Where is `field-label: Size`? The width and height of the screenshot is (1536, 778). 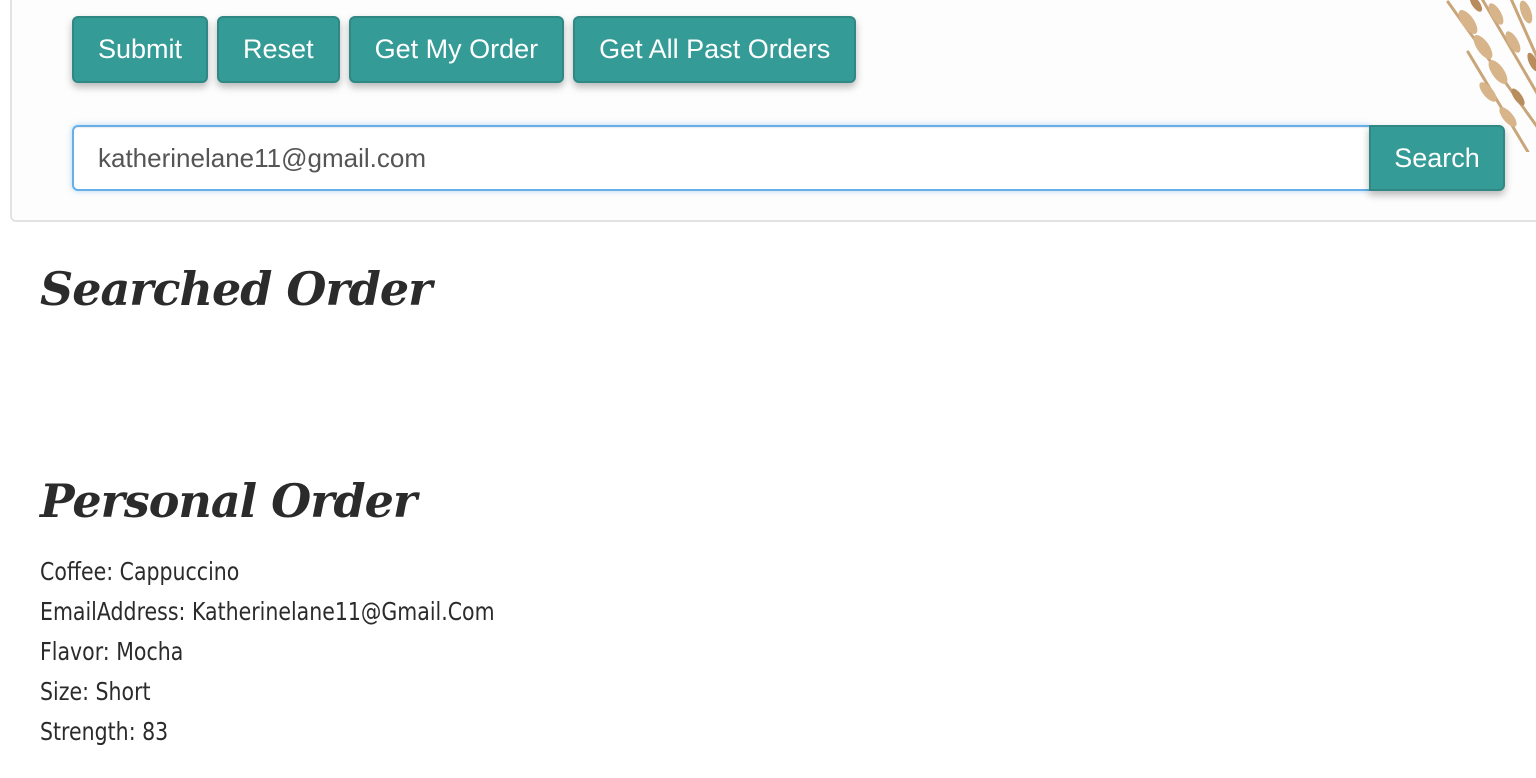
field-label: Size is located at coordinates (61, 691).